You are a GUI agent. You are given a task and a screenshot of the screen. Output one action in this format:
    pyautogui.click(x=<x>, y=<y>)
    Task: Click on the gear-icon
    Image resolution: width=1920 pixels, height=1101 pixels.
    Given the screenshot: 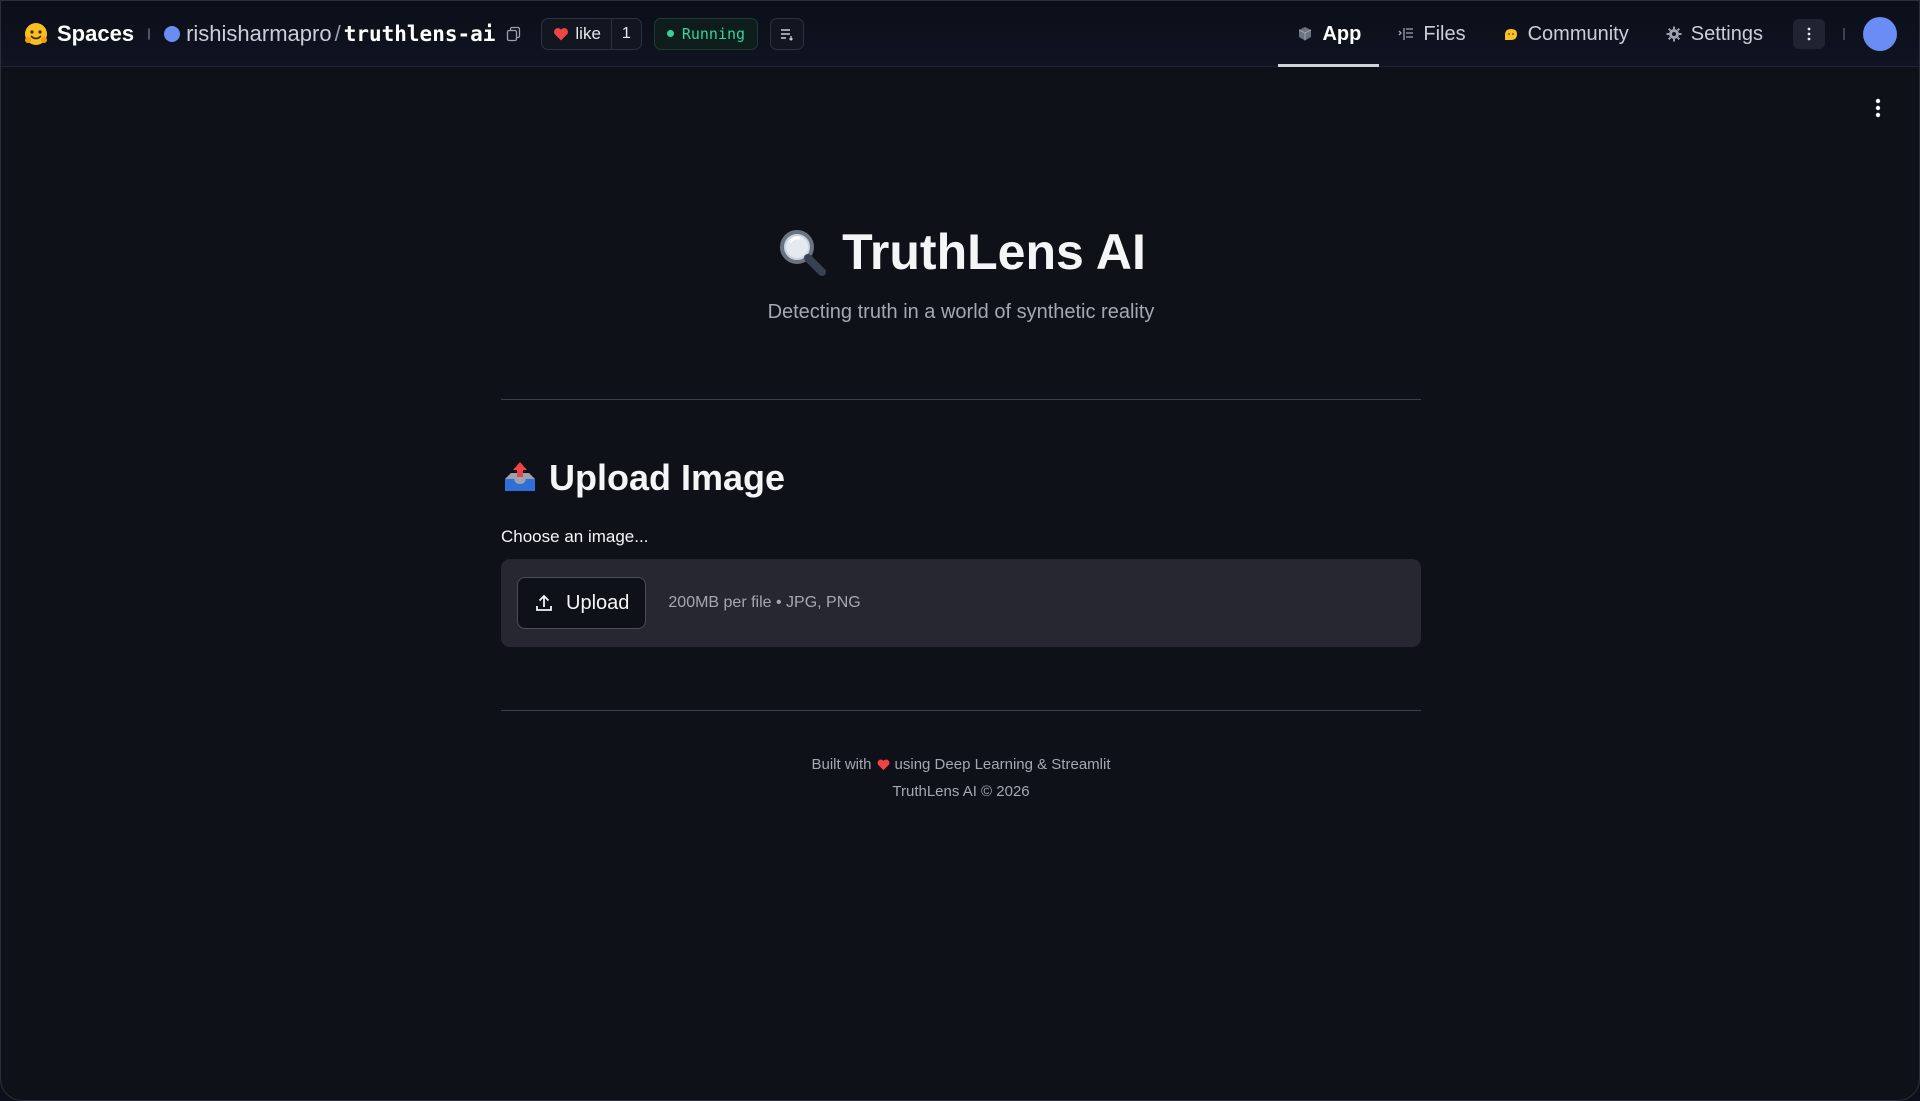 What is the action you would take?
    pyautogui.click(x=1674, y=34)
    